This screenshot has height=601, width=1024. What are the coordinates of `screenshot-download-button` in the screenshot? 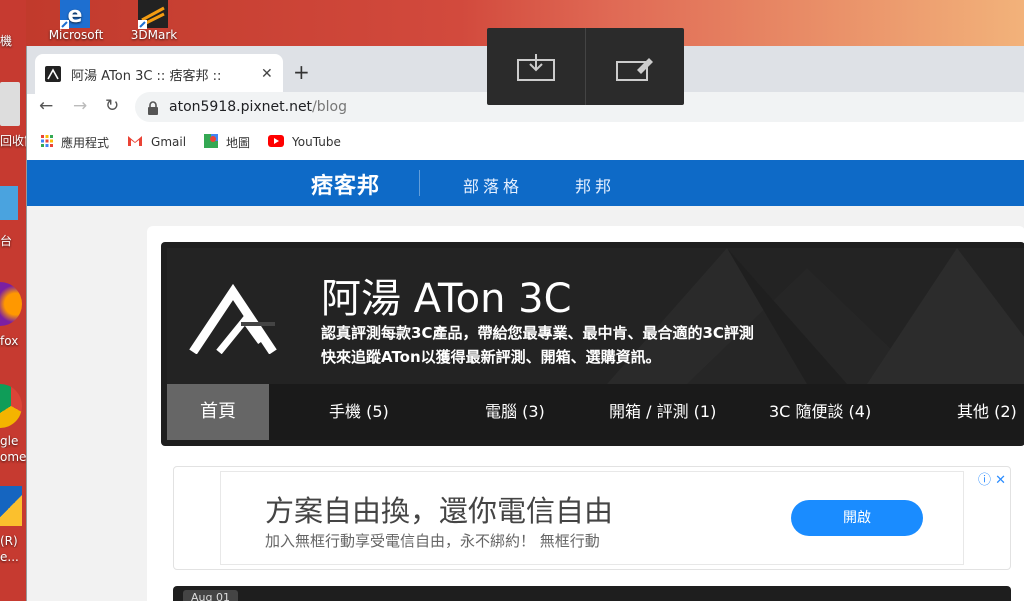 It's located at (536, 66).